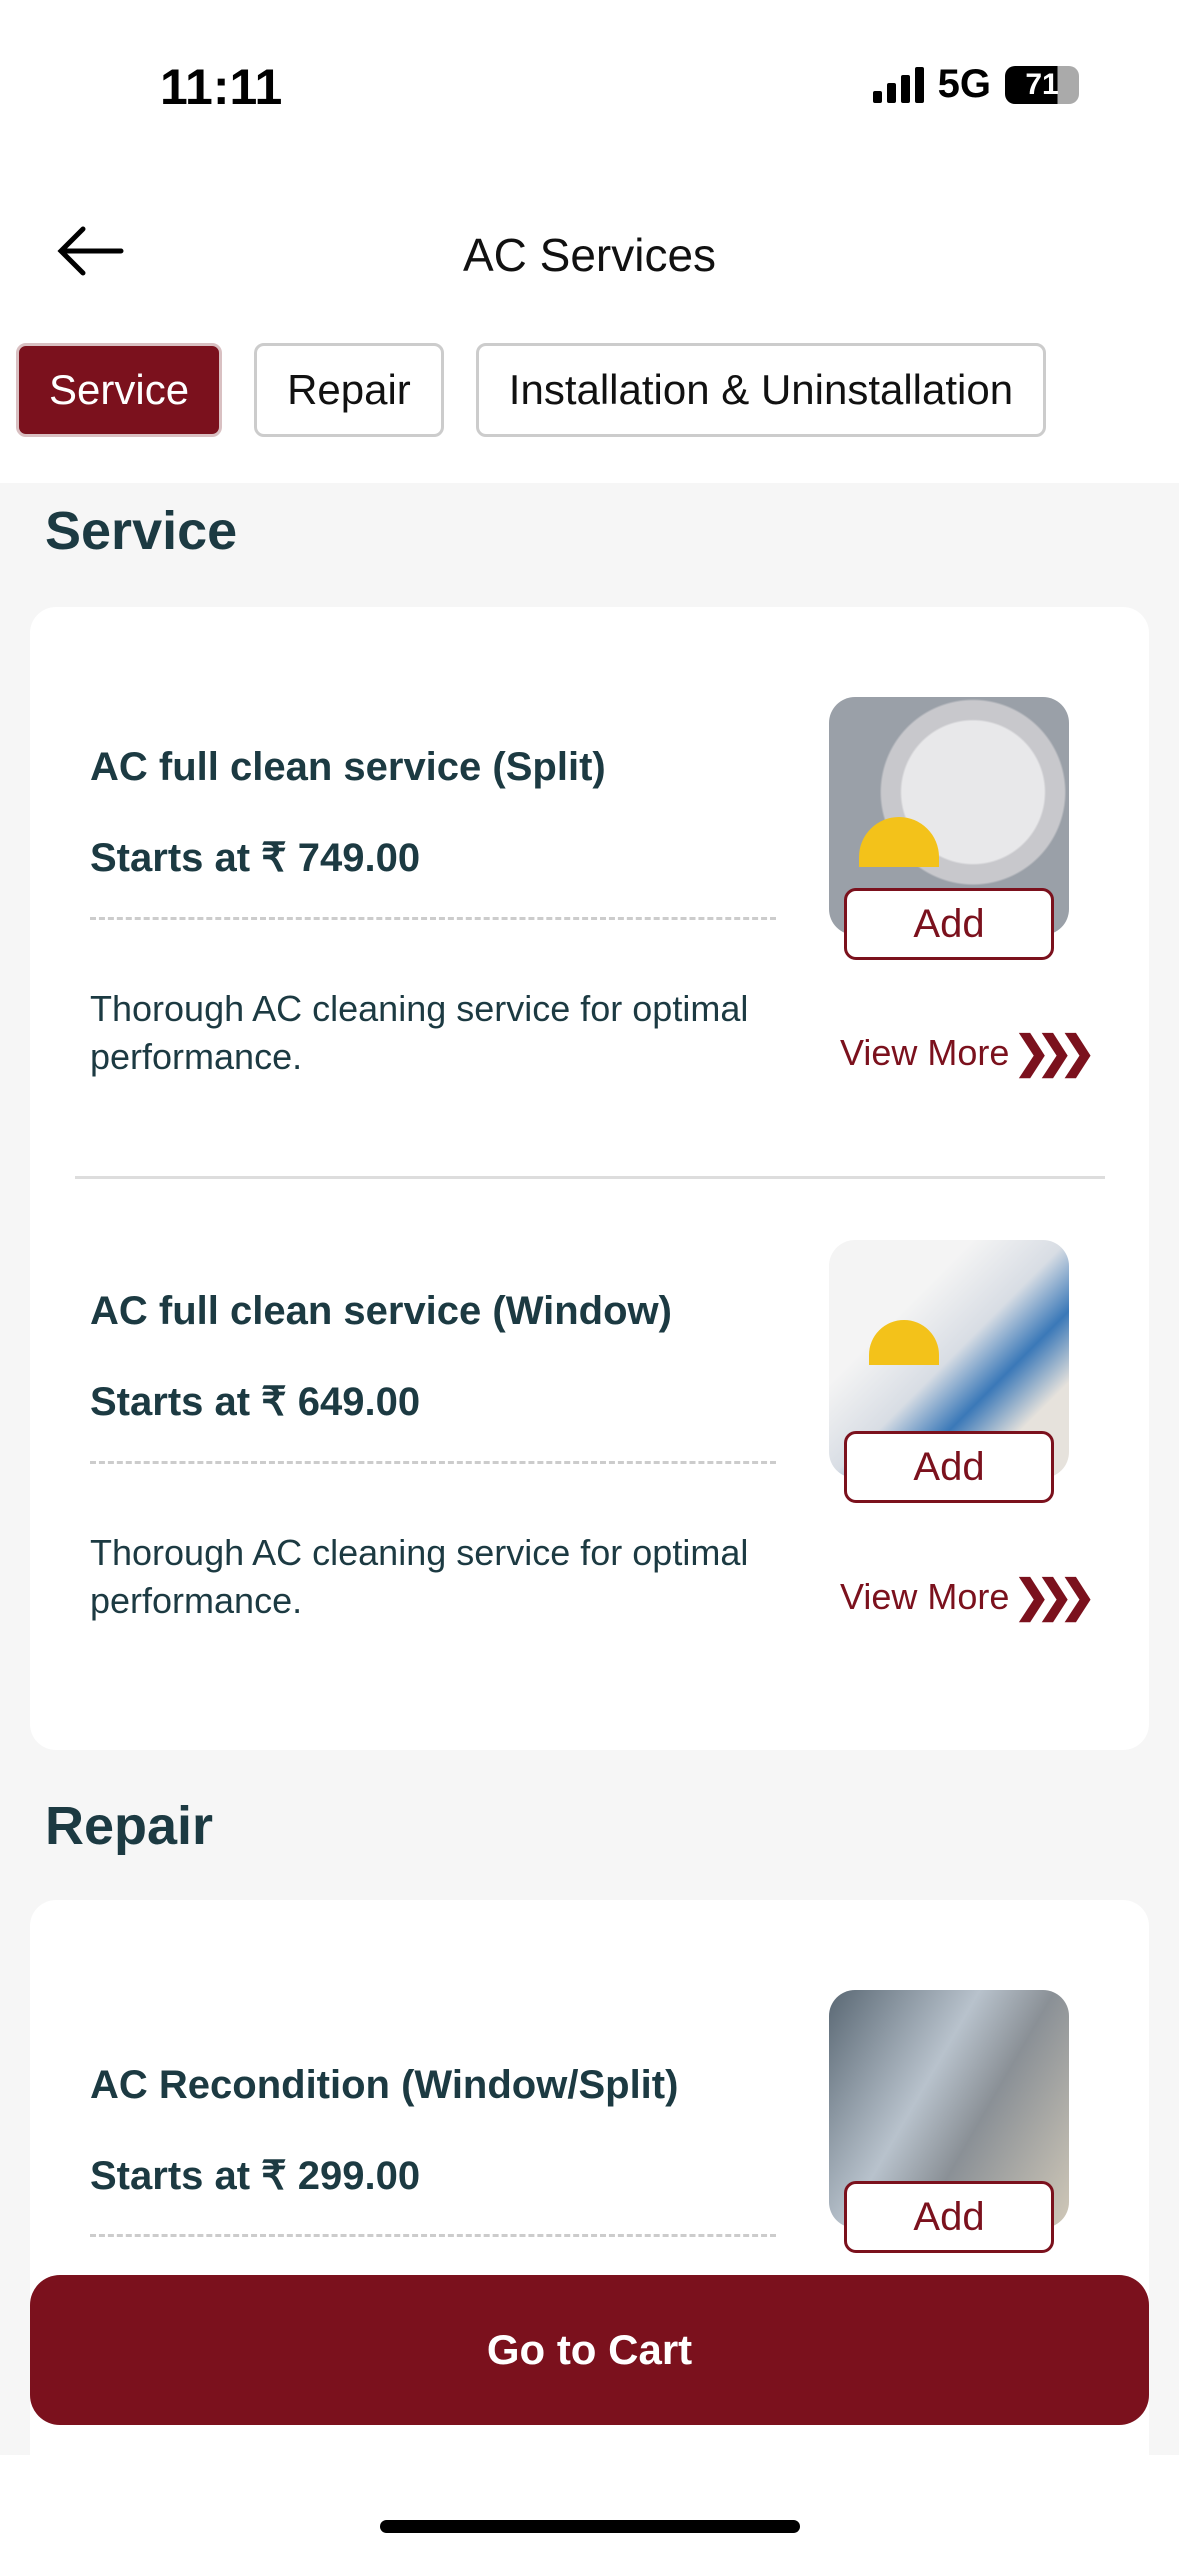  I want to click on item-price: Starts at ₹ 299.00, so click(255, 2176).